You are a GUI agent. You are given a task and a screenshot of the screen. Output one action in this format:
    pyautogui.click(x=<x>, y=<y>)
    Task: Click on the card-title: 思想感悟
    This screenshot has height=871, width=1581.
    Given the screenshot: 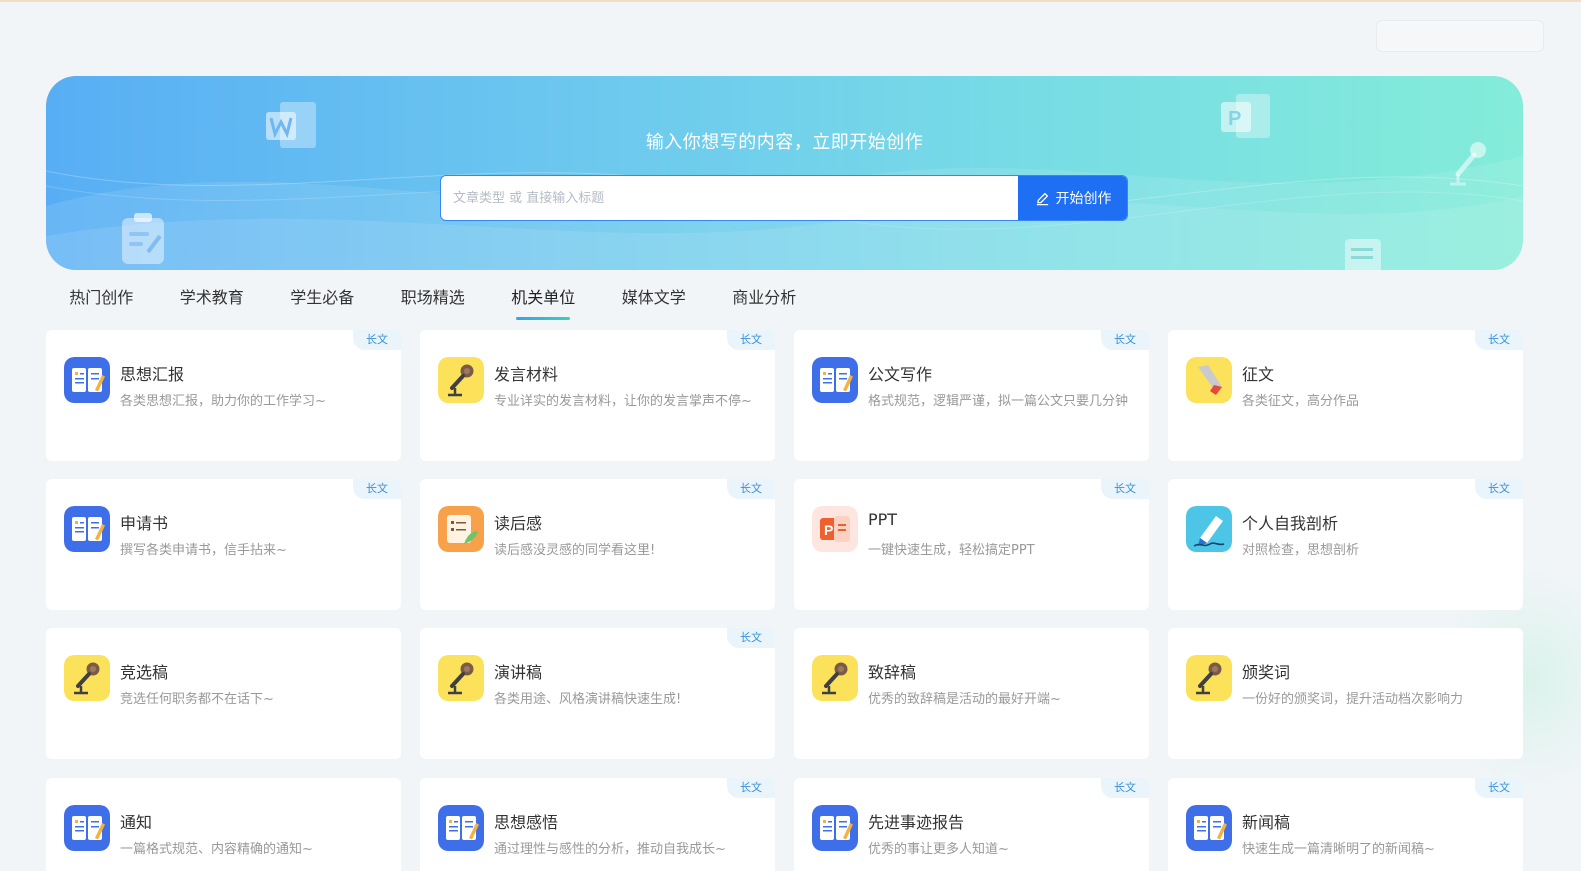 What is the action you would take?
    pyautogui.click(x=526, y=822)
    